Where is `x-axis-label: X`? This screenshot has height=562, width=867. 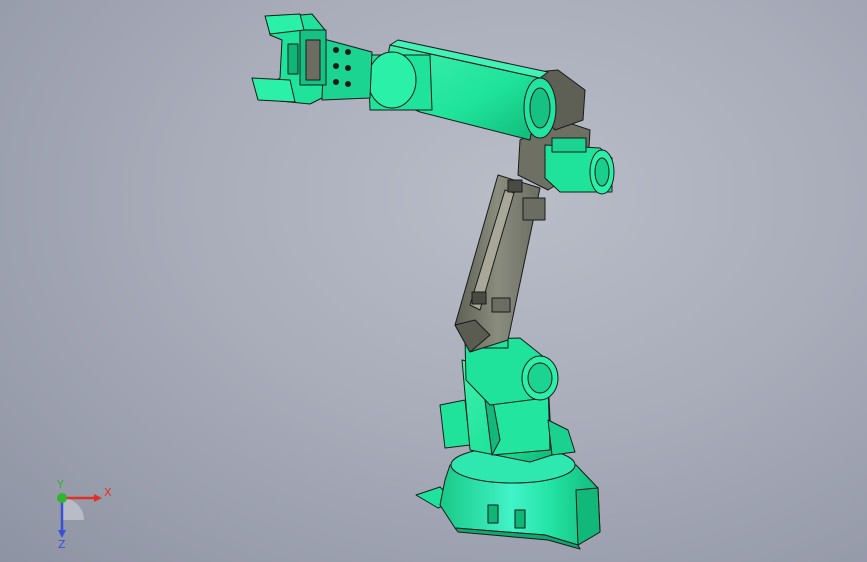 x-axis-label: X is located at coordinates (108, 492).